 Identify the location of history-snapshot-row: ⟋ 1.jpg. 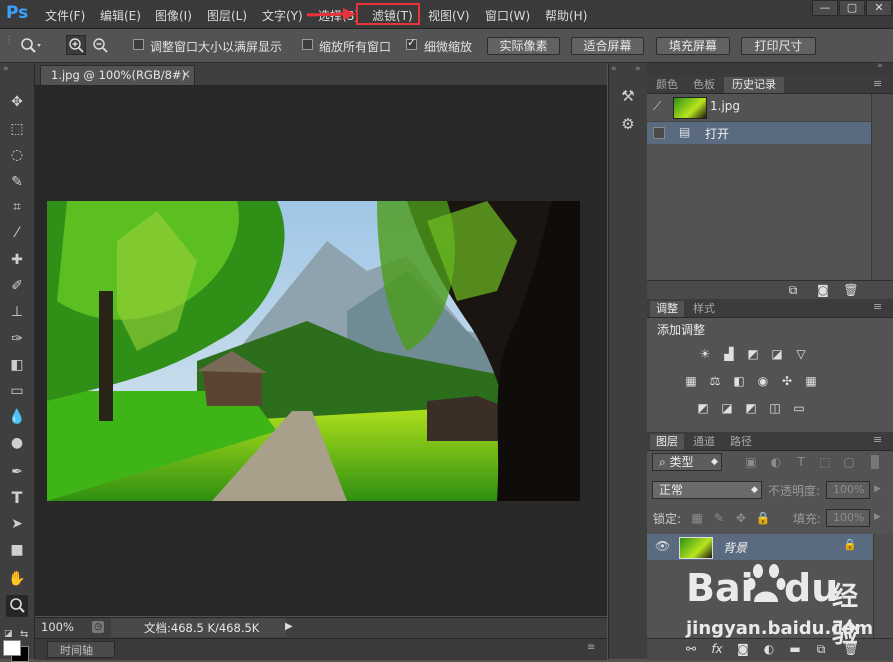
(770, 108).